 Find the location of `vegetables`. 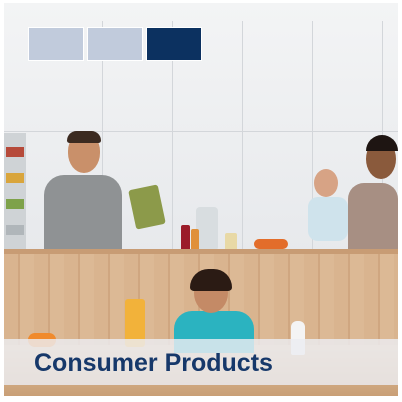

vegetables is located at coordinates (271, 244).